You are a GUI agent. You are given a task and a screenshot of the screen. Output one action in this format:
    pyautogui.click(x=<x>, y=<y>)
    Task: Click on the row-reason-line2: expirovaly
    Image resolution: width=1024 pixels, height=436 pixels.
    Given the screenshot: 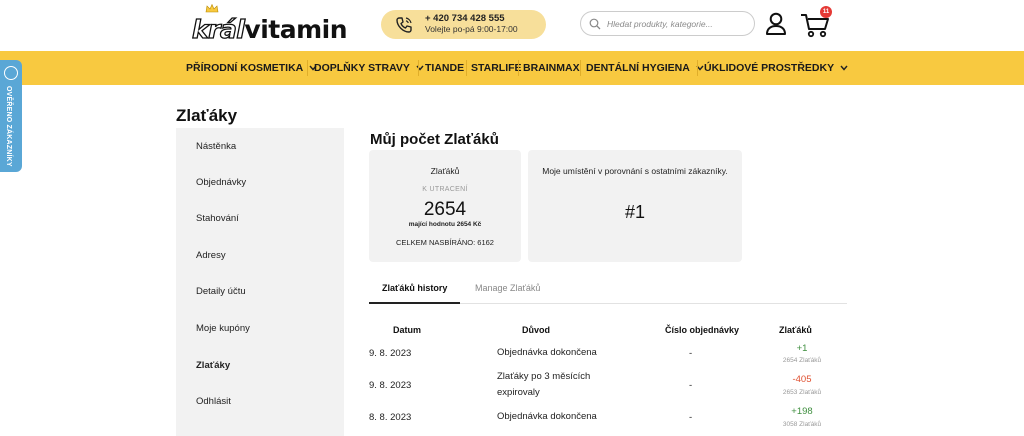 What is the action you would take?
    pyautogui.click(x=518, y=392)
    